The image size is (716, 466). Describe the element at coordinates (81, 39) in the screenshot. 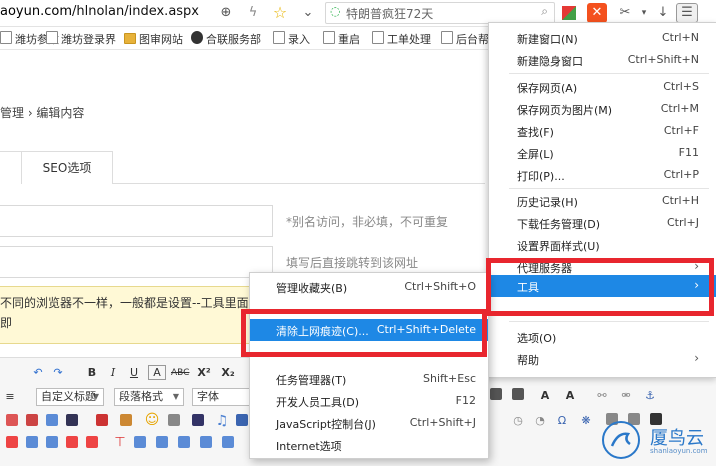

I see `bookmark-item: 潍坊登录界` at that location.